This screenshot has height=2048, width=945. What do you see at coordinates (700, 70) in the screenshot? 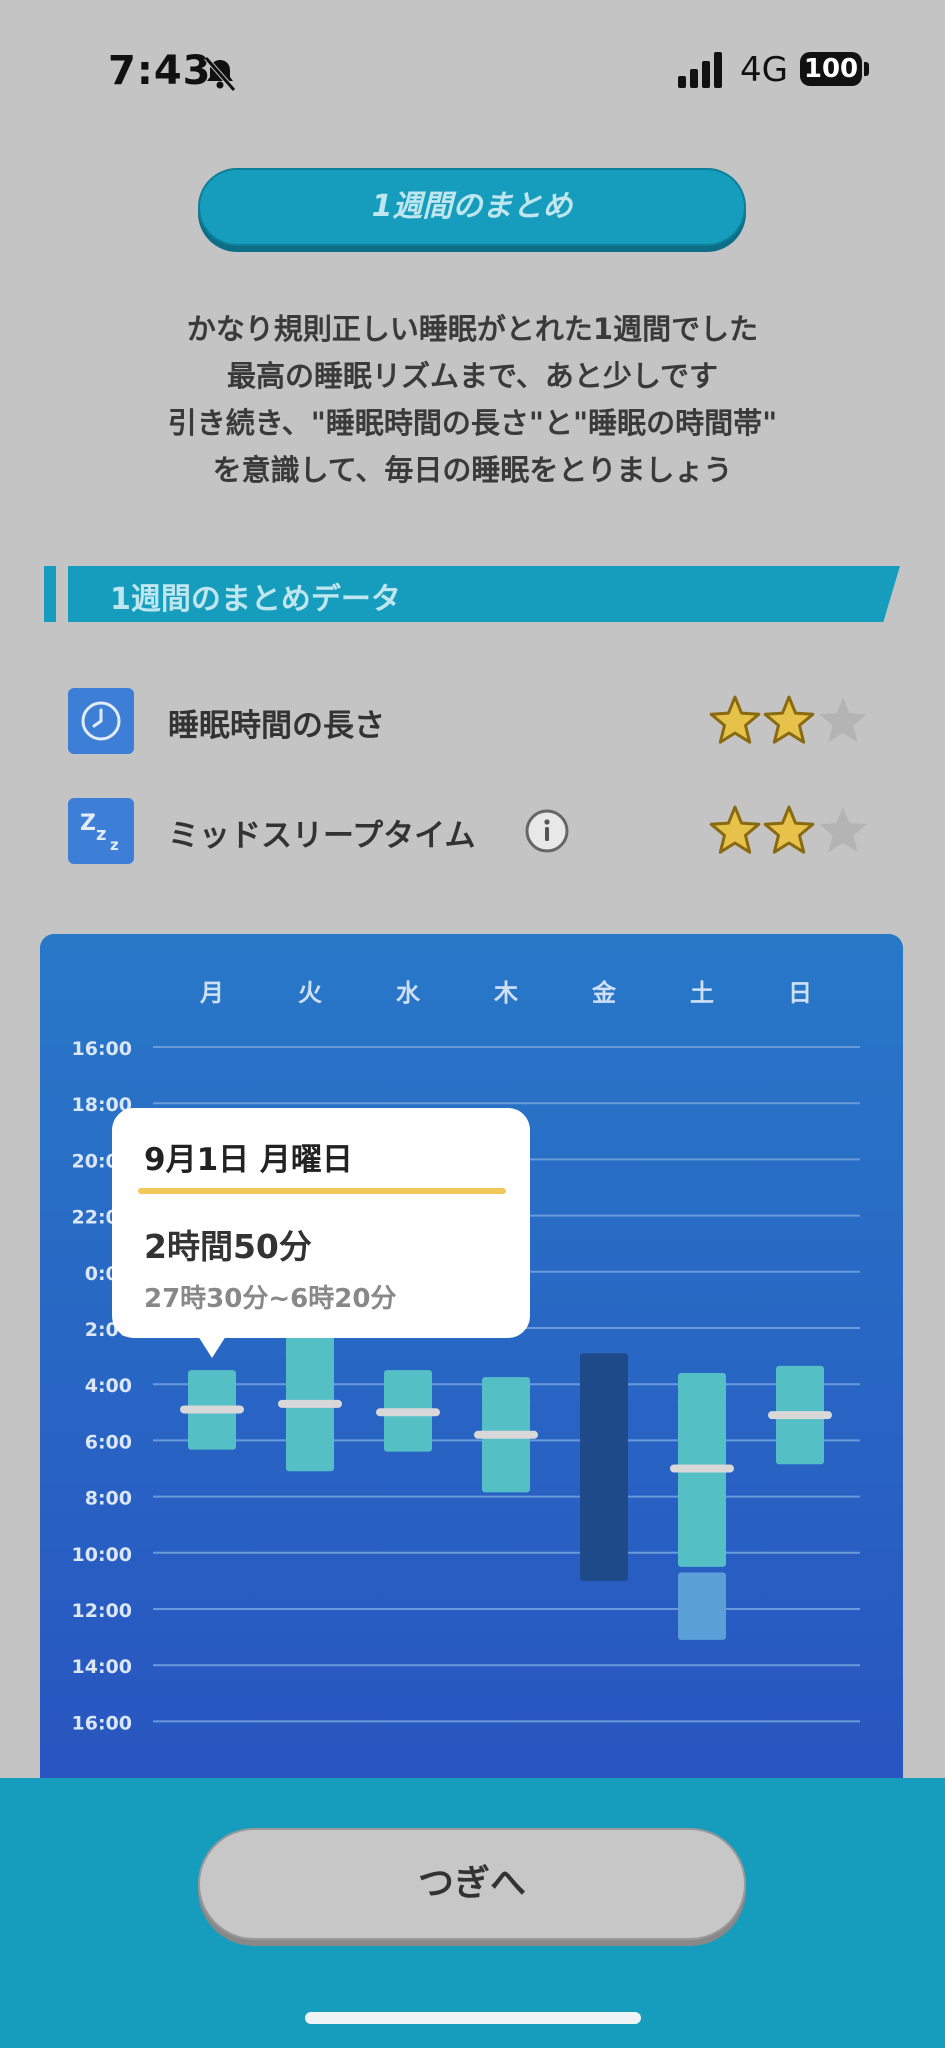
I see `signal-icon` at bounding box center [700, 70].